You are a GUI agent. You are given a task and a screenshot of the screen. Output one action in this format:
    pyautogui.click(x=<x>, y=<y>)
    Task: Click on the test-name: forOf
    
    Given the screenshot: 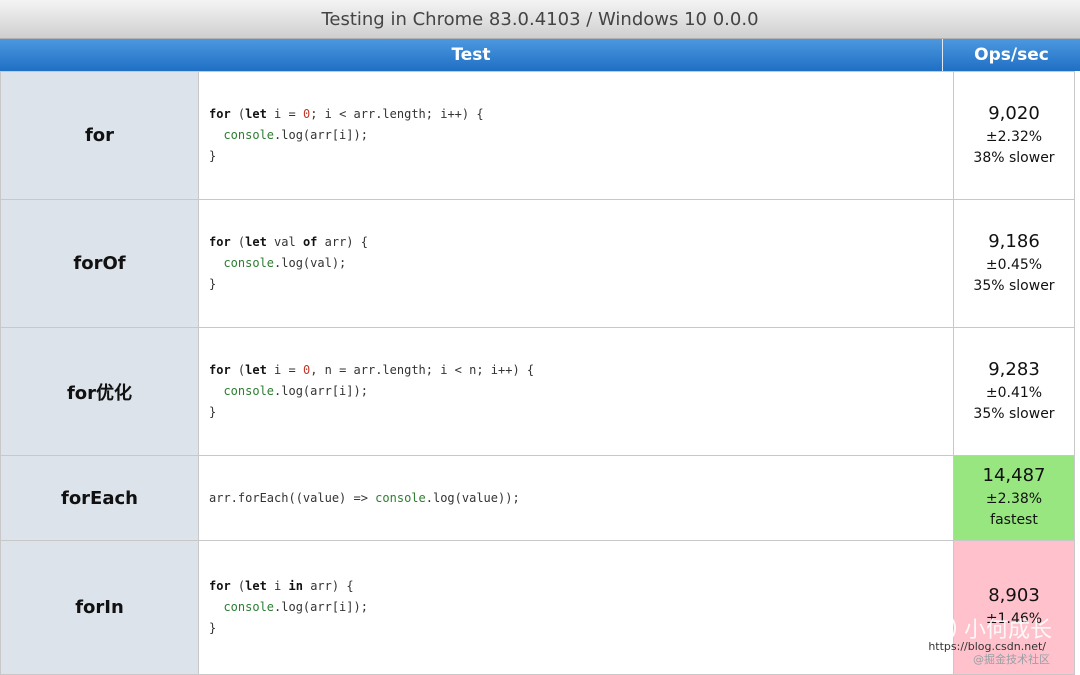 What is the action you would take?
    pyautogui.click(x=99, y=263)
    